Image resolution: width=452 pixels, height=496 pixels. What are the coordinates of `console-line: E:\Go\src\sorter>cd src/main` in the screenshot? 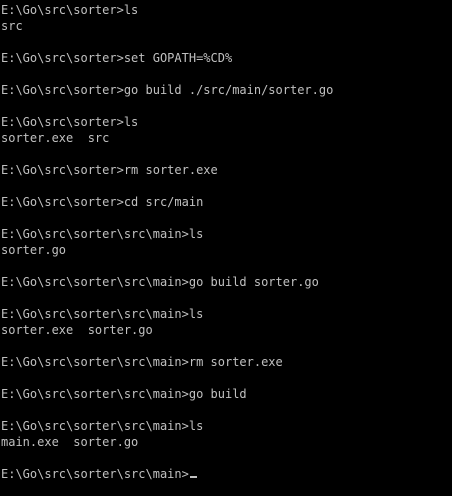 It's located at (102, 202).